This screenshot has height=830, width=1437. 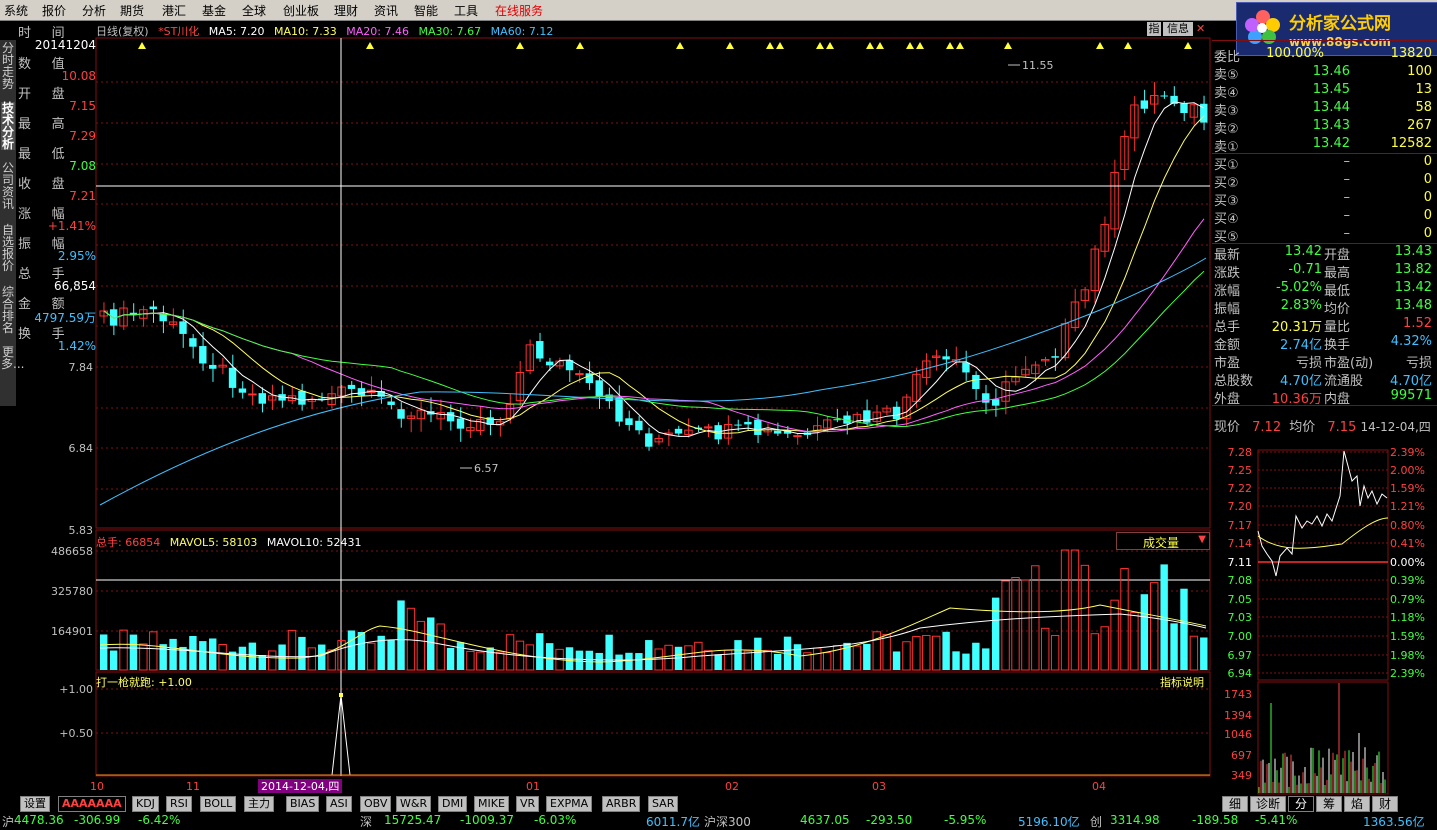 I want to click on indicator-tab: BOLL, so click(x=218, y=804).